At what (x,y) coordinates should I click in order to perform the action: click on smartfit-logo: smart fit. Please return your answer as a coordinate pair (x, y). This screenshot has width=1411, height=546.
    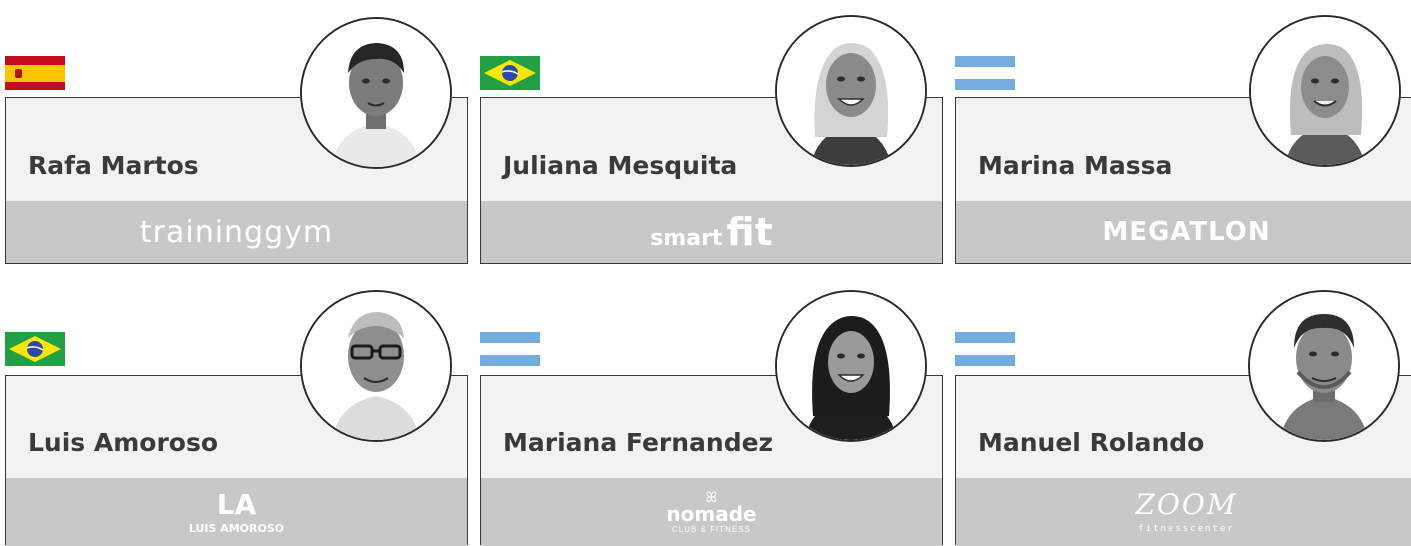
    Looking at the image, I should click on (711, 232).